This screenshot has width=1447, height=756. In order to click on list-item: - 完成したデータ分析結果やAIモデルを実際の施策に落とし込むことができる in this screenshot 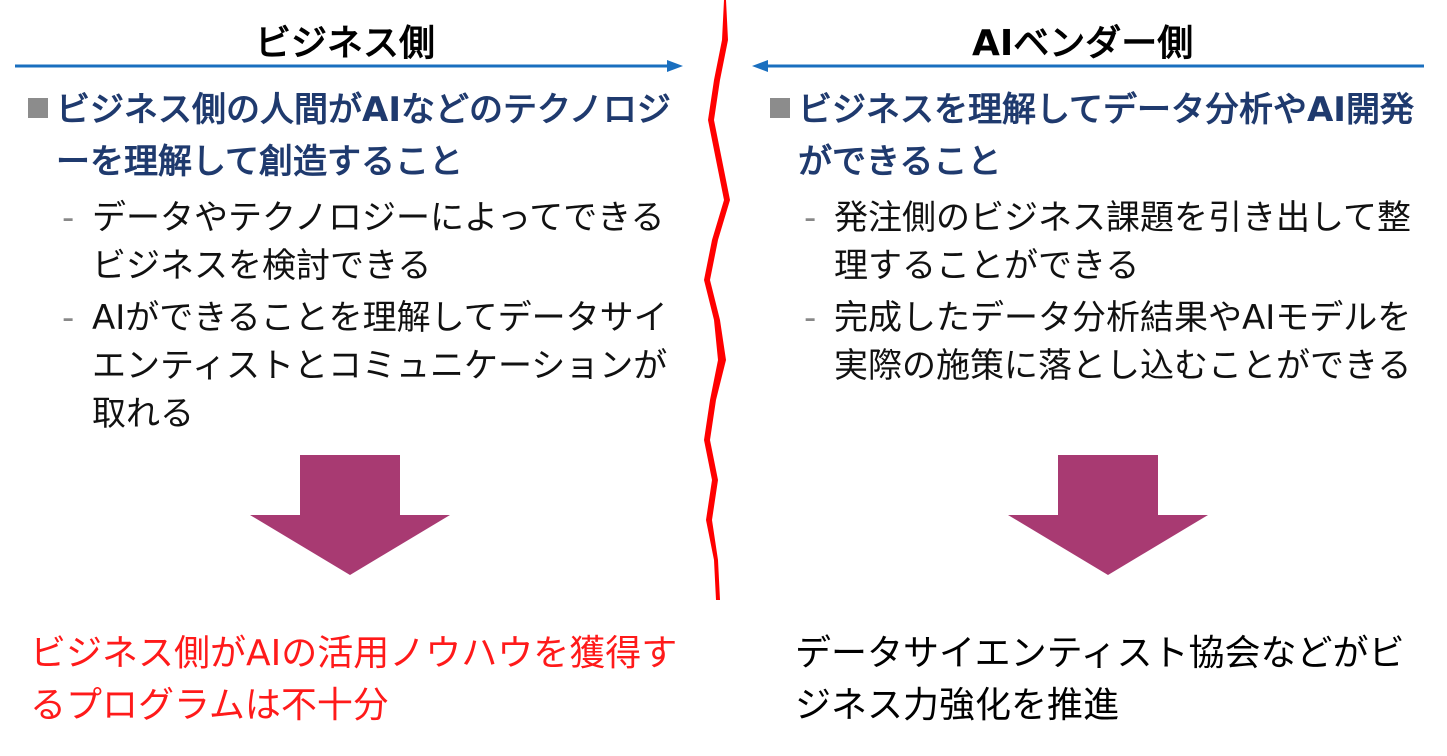, I will do `click(1092, 342)`.